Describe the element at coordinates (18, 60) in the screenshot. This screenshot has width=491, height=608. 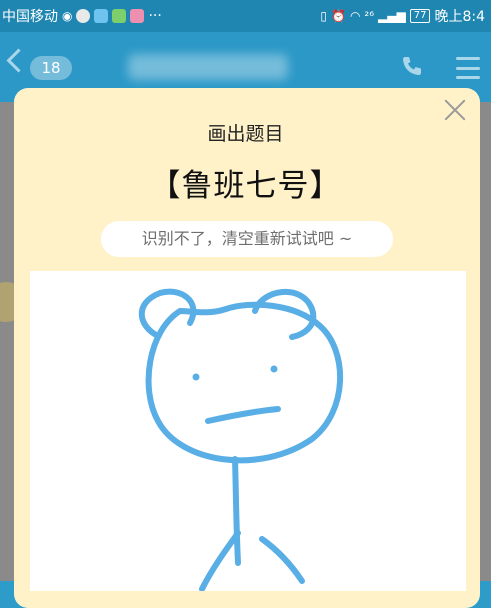
I see `back-icon` at that location.